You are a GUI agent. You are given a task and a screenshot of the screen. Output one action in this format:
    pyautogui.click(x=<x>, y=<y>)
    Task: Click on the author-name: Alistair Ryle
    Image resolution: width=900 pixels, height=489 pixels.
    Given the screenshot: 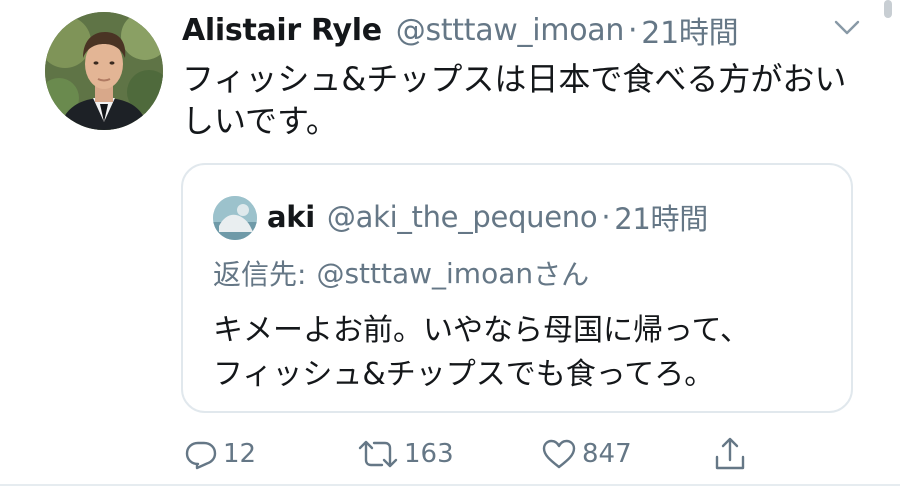 What is the action you would take?
    pyautogui.click(x=282, y=30)
    